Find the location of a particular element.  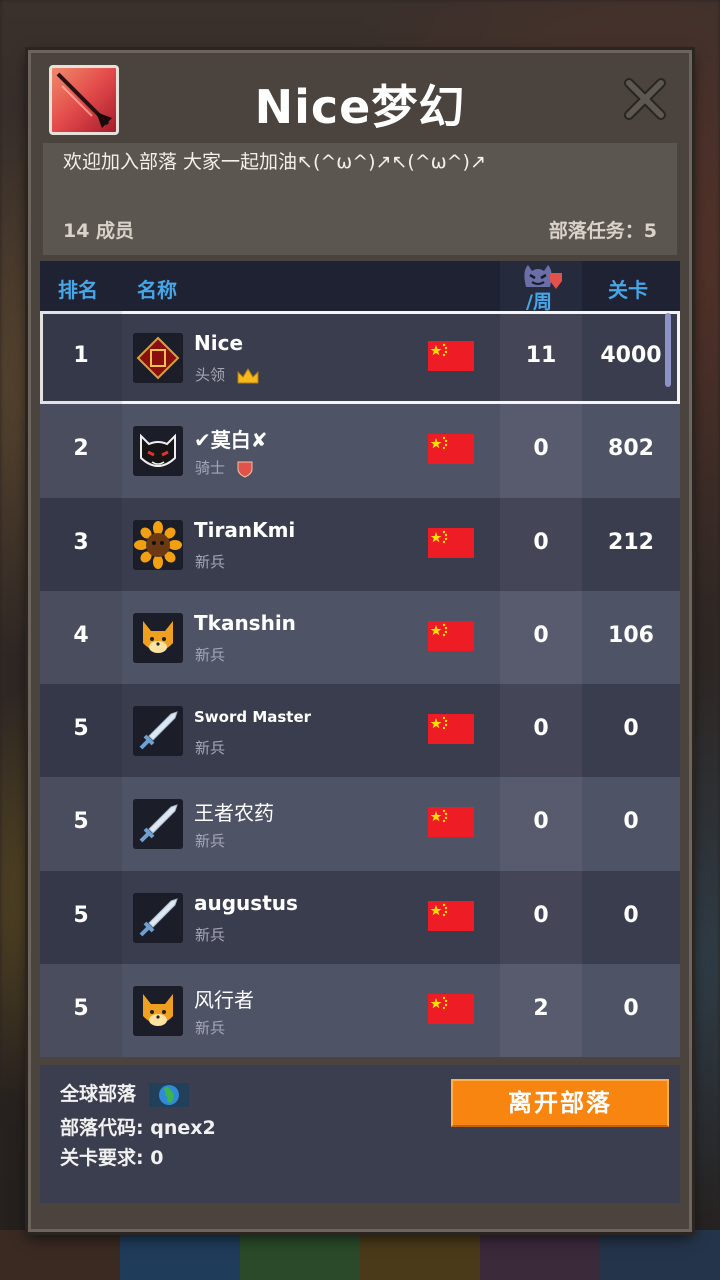

header-stage: 关卡 is located at coordinates (628, 290).